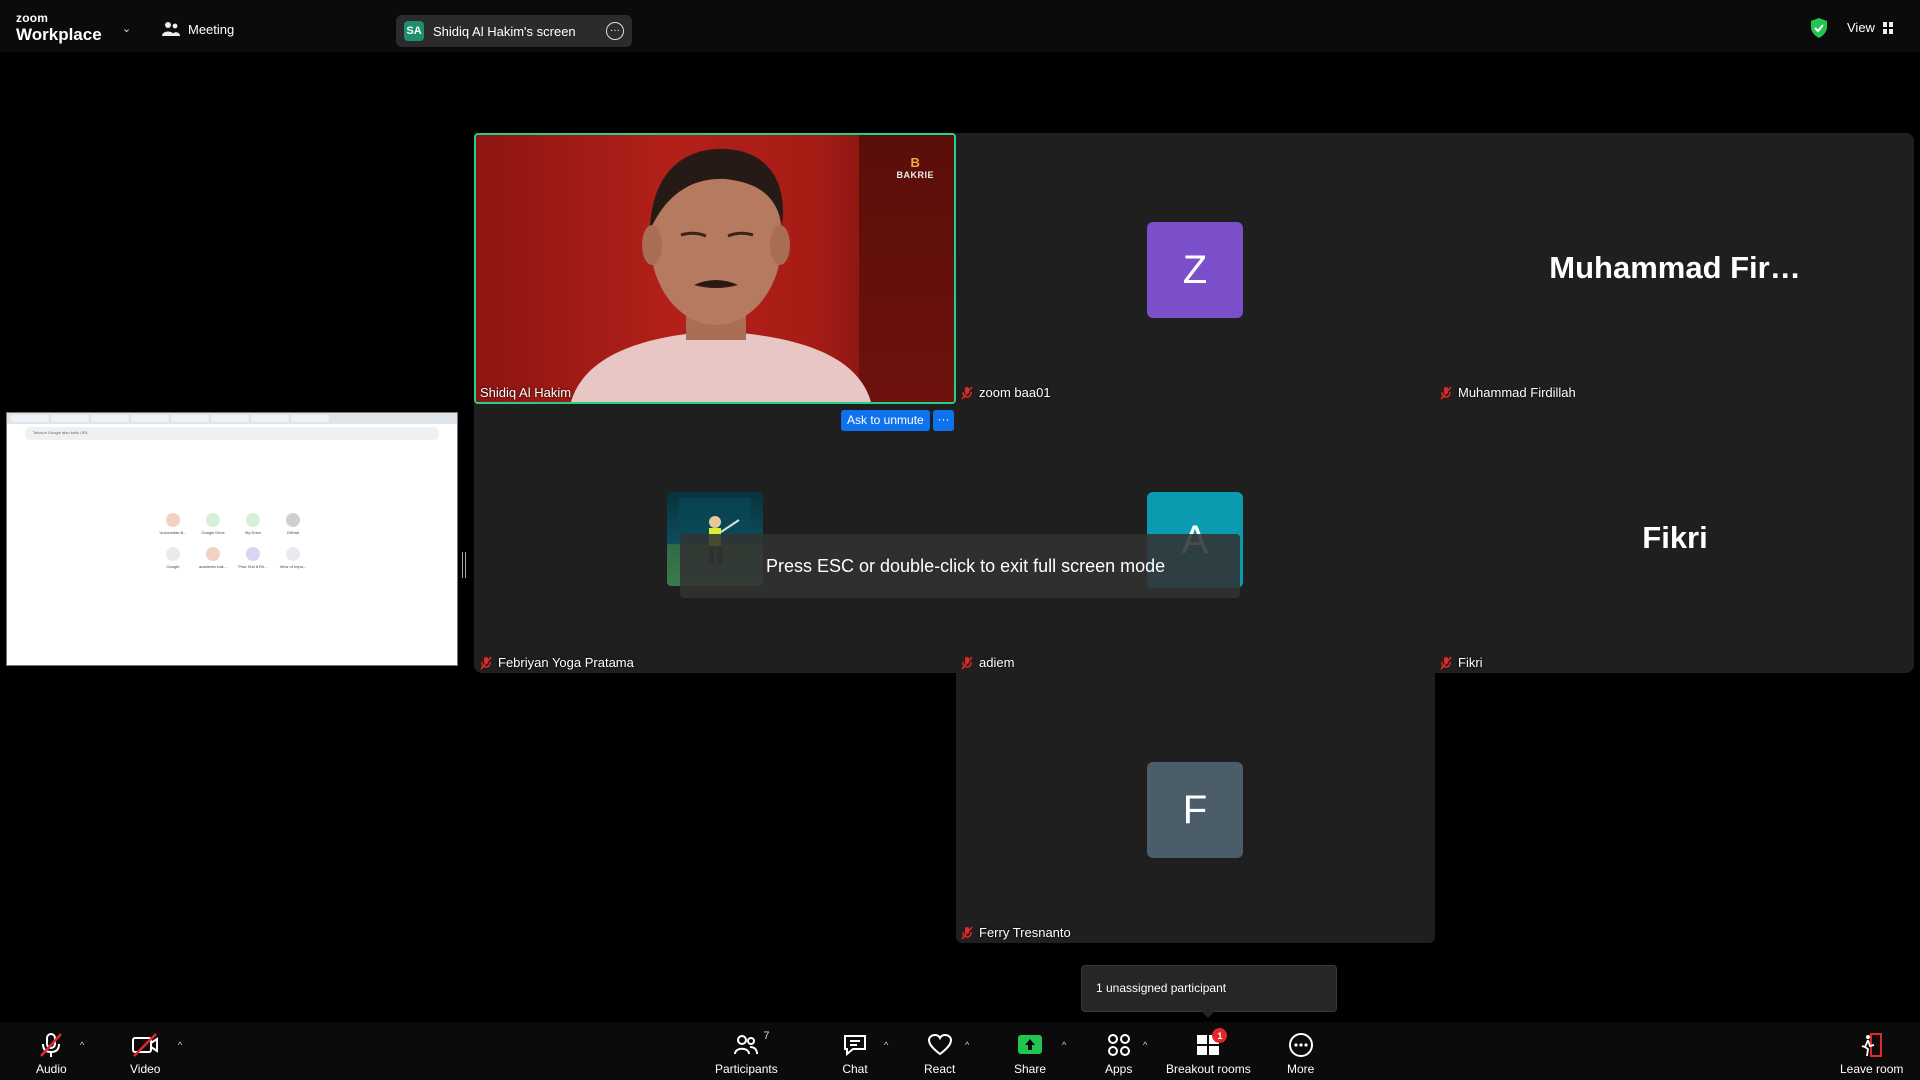 This screenshot has height=1080, width=1920. Describe the element at coordinates (1819, 28) in the screenshot. I see `shield-check-icon` at that location.